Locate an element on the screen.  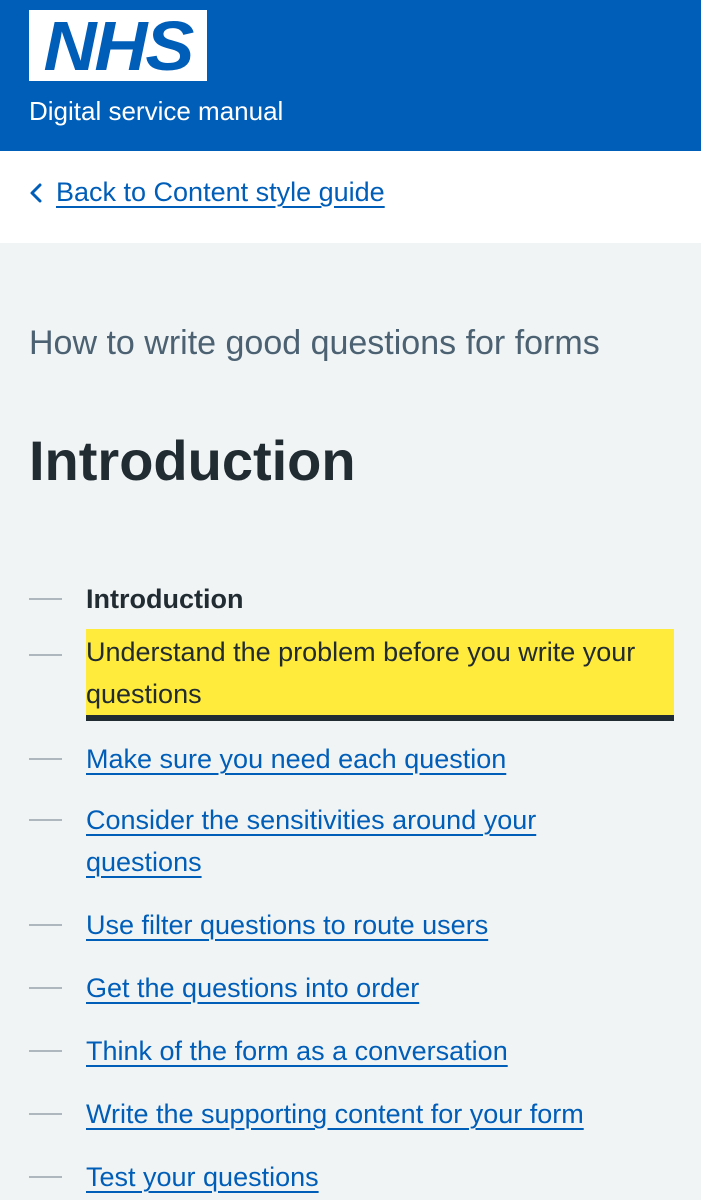
back-link: Back to Content style guide is located at coordinates (206, 192).